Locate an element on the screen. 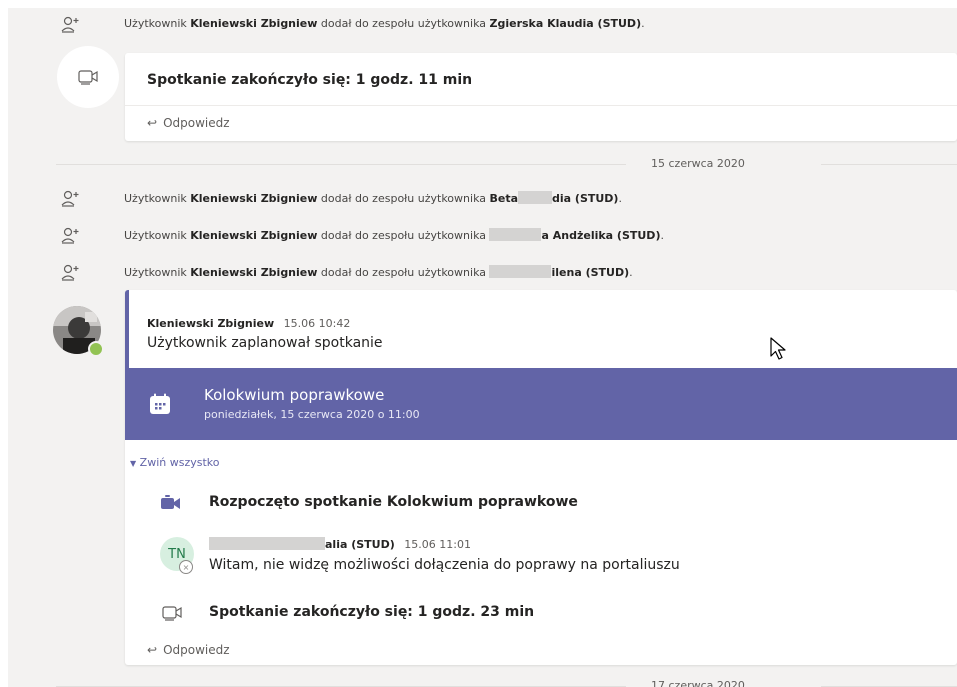 The height and width of the screenshot is (687, 957). date-separator: 15 czerwca 2020 is located at coordinates (506, 165).